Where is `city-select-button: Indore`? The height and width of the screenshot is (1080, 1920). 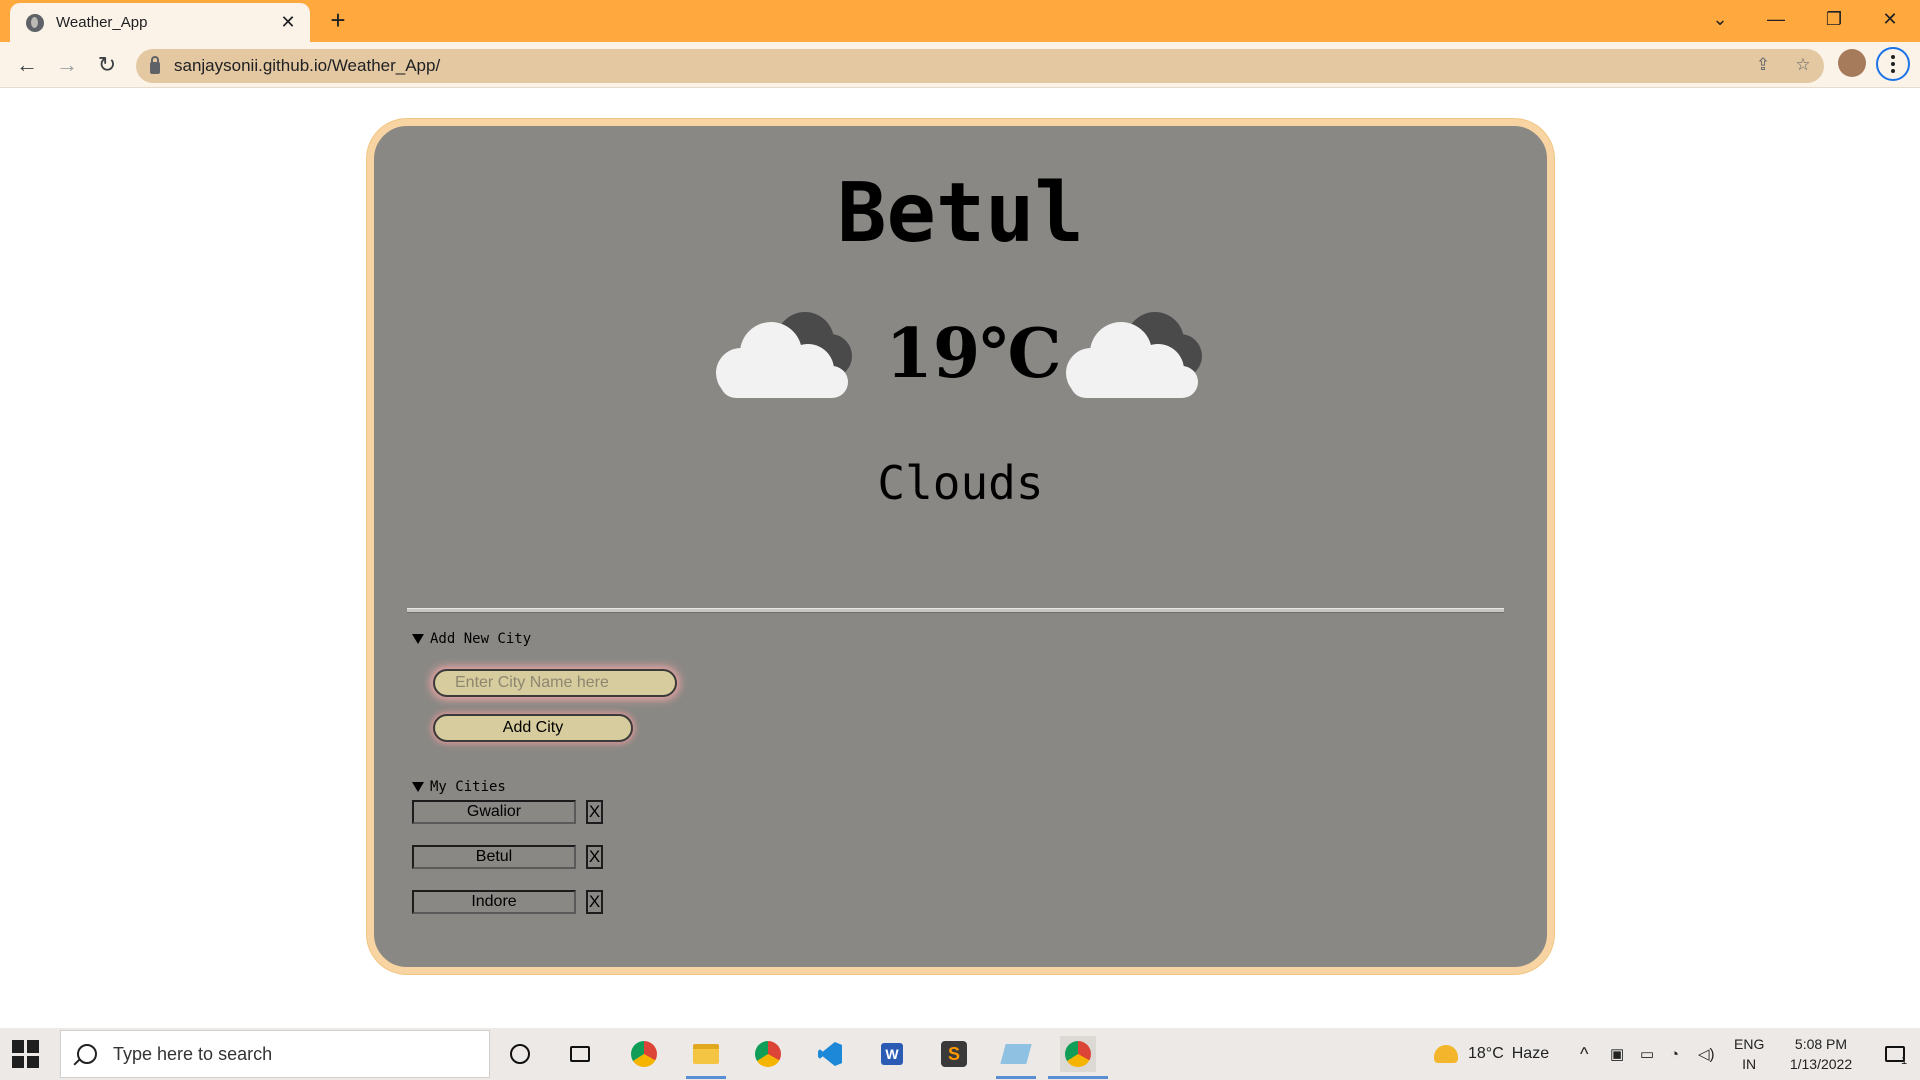
city-select-button: Indore is located at coordinates (494, 902).